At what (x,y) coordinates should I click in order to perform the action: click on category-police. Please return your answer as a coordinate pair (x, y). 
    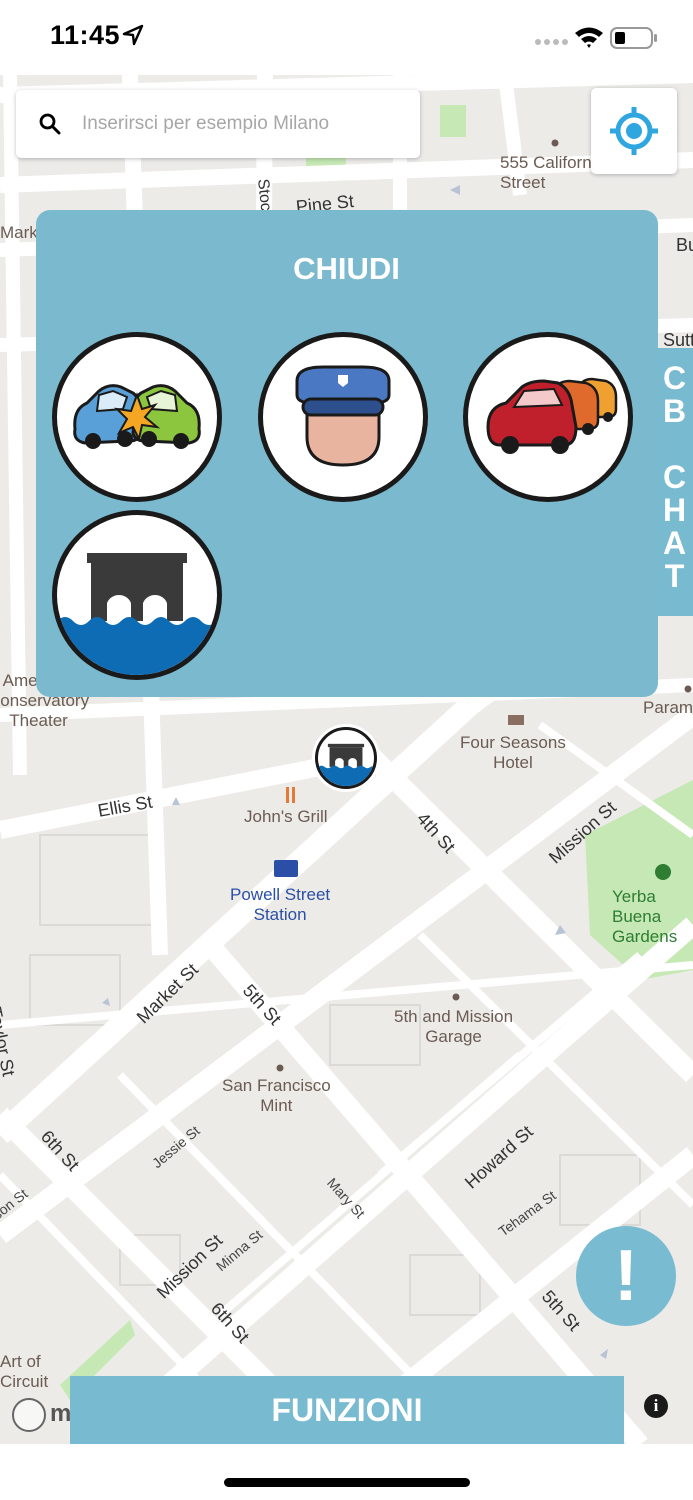
    Looking at the image, I should click on (343, 417).